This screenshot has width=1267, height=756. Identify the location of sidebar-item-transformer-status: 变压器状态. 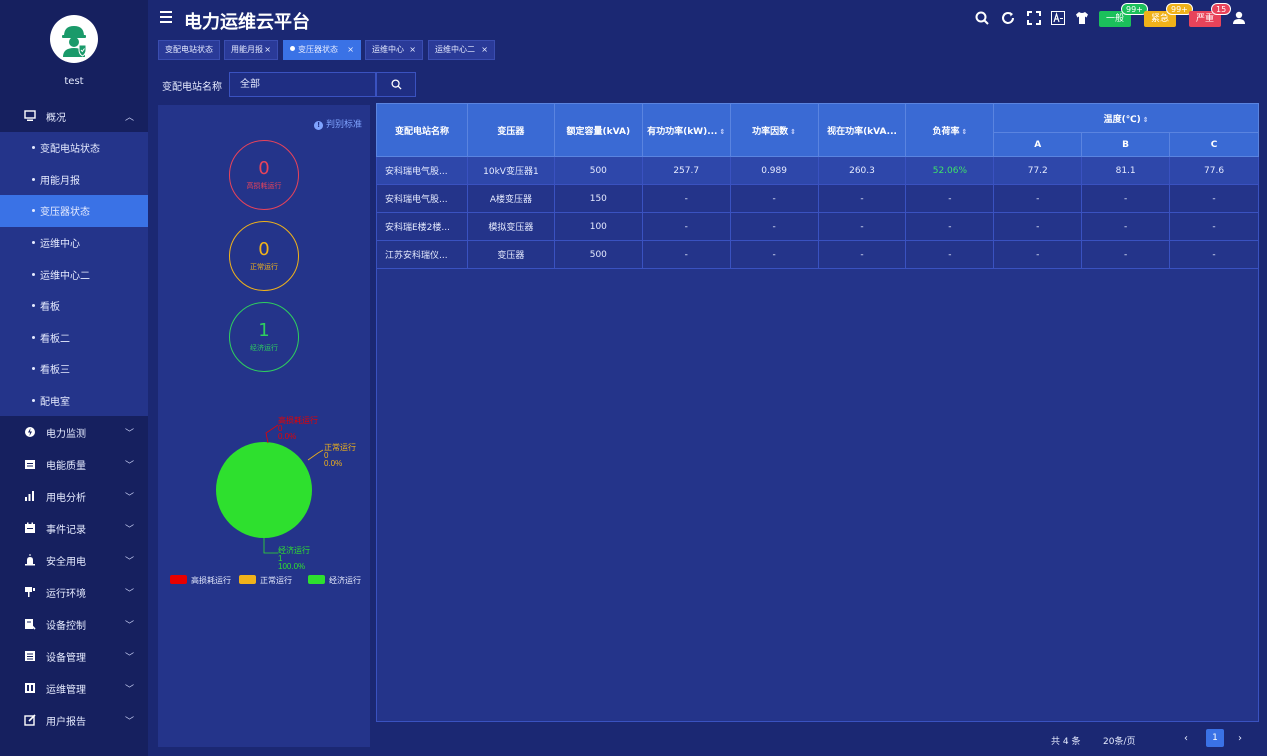
(74, 211).